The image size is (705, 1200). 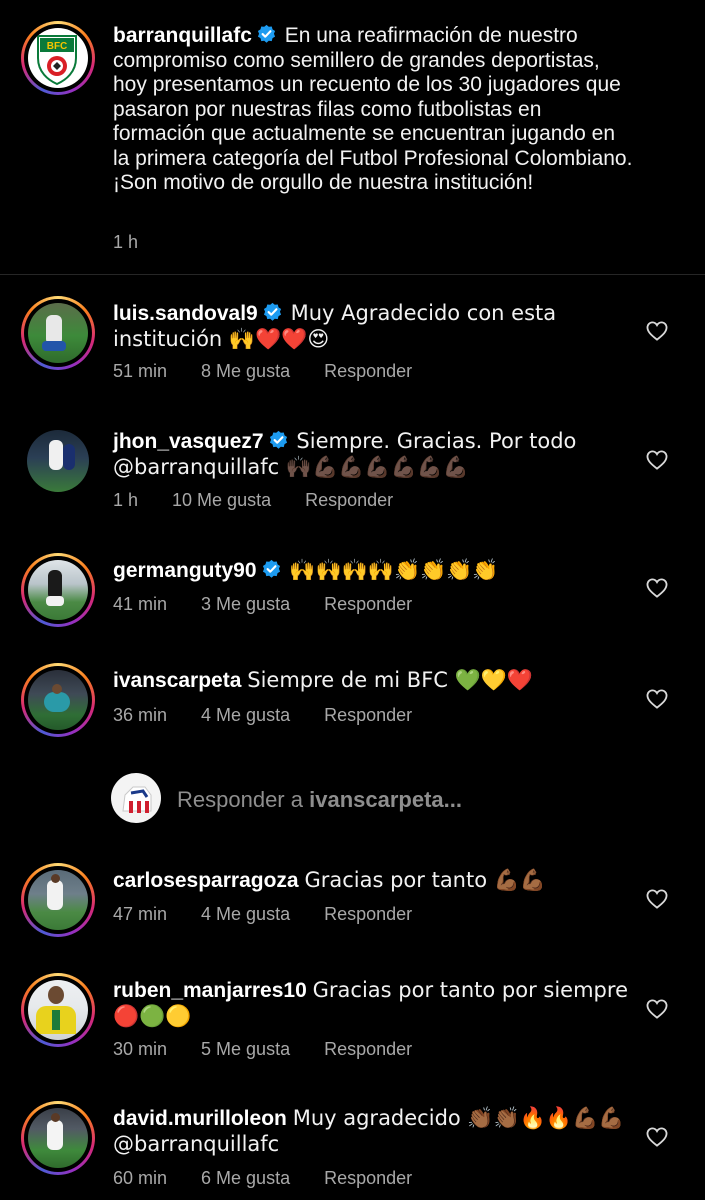 I want to click on svg-text: BFC, so click(x=57, y=46).